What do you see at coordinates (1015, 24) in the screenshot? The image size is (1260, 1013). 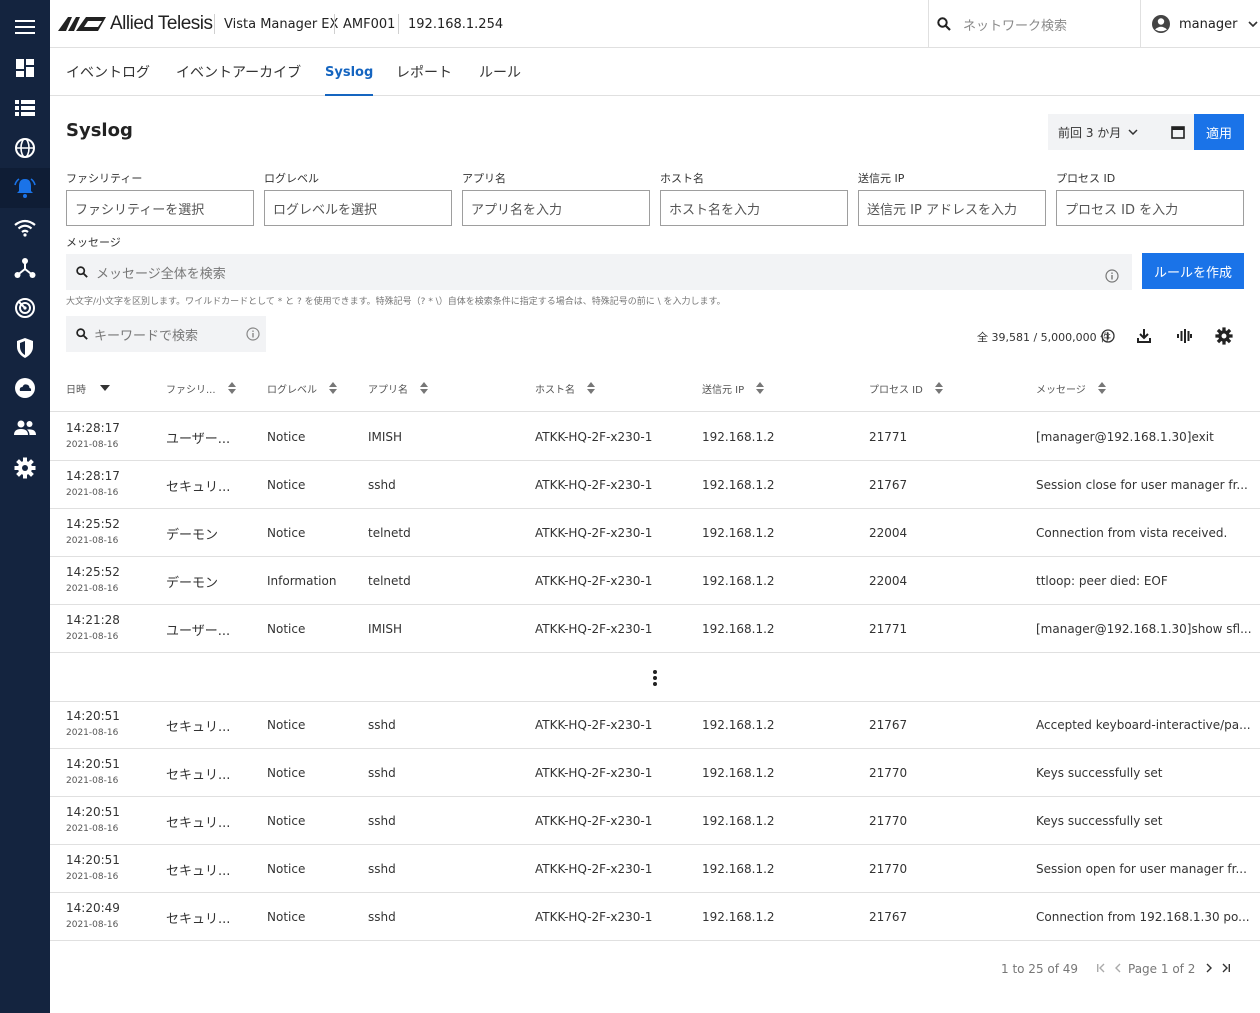 I see `network-search-input: ネットワーク検索` at bounding box center [1015, 24].